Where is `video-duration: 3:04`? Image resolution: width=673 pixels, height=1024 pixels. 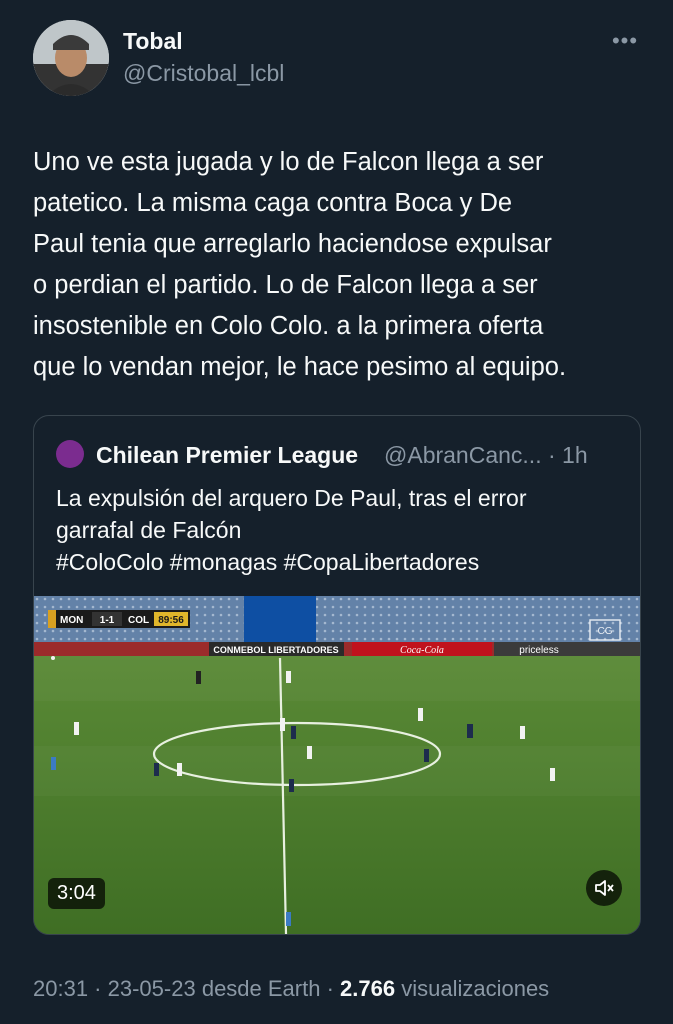 video-duration: 3:04 is located at coordinates (76, 893).